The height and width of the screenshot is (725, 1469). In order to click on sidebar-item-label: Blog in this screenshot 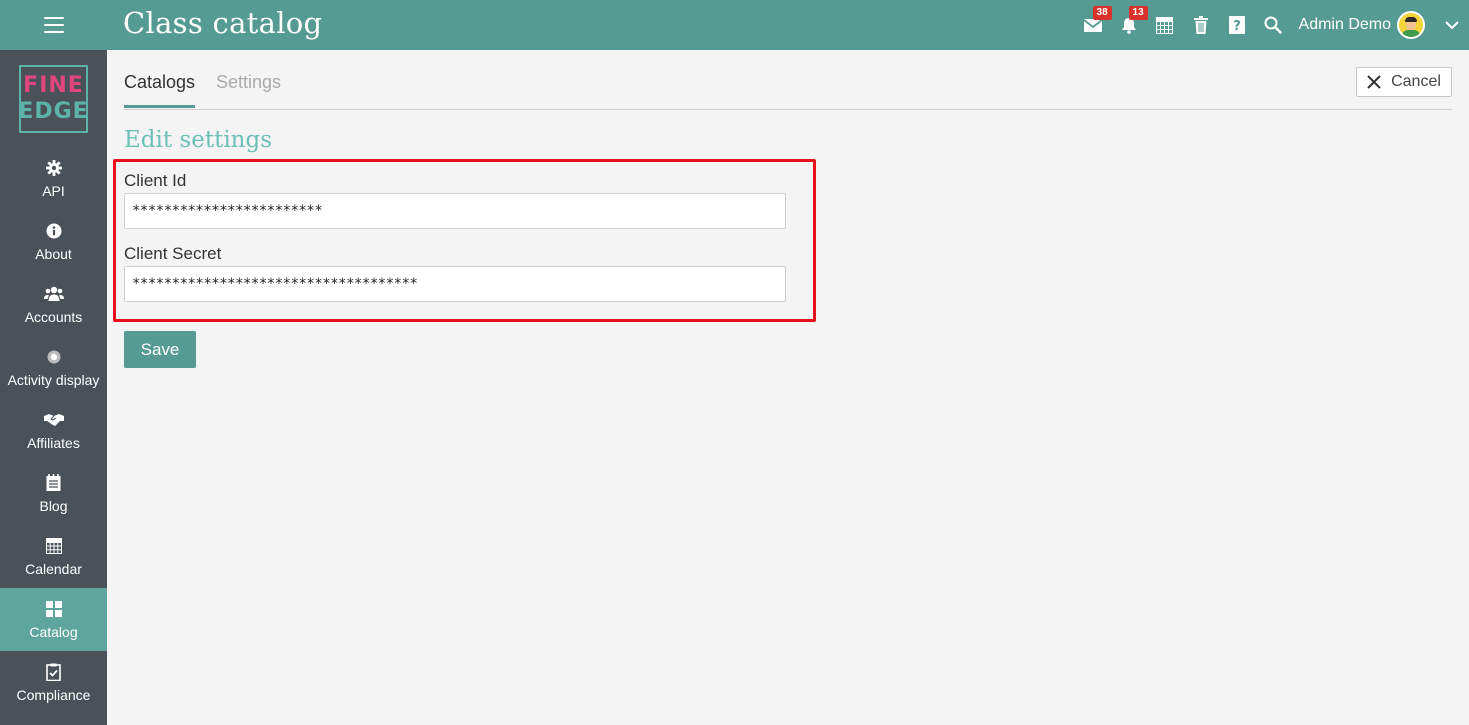, I will do `click(53, 505)`.